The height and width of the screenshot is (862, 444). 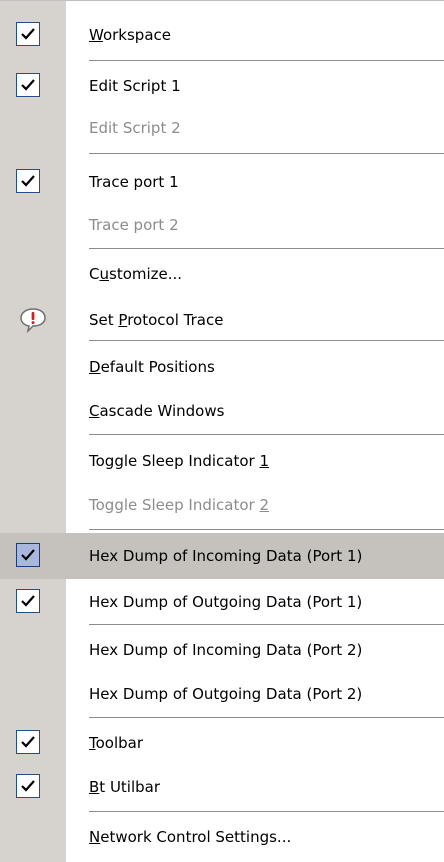 What do you see at coordinates (226, 650) in the screenshot?
I see `menu-item-label: Hex Dump of Incoming Data (Port 2)` at bounding box center [226, 650].